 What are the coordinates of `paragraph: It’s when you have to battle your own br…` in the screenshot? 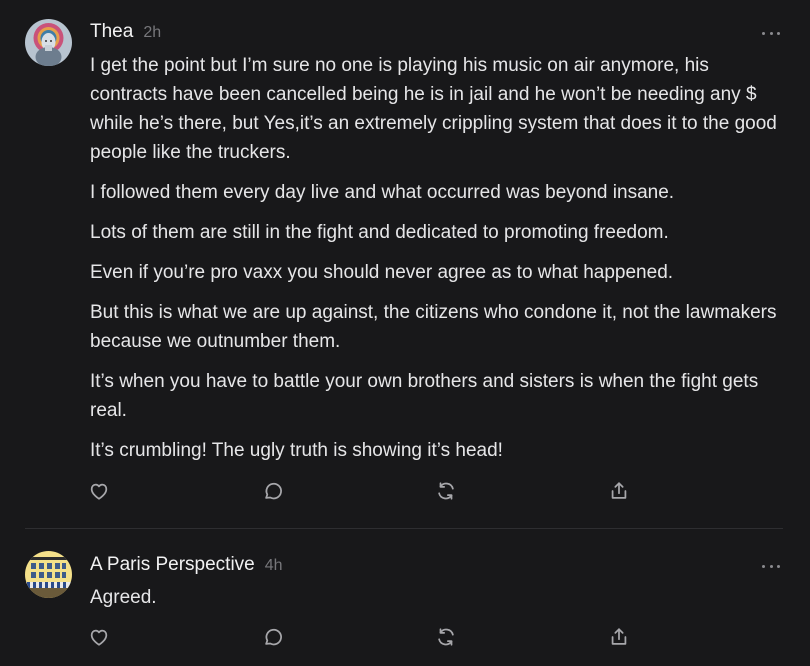 It's located at (424, 396).